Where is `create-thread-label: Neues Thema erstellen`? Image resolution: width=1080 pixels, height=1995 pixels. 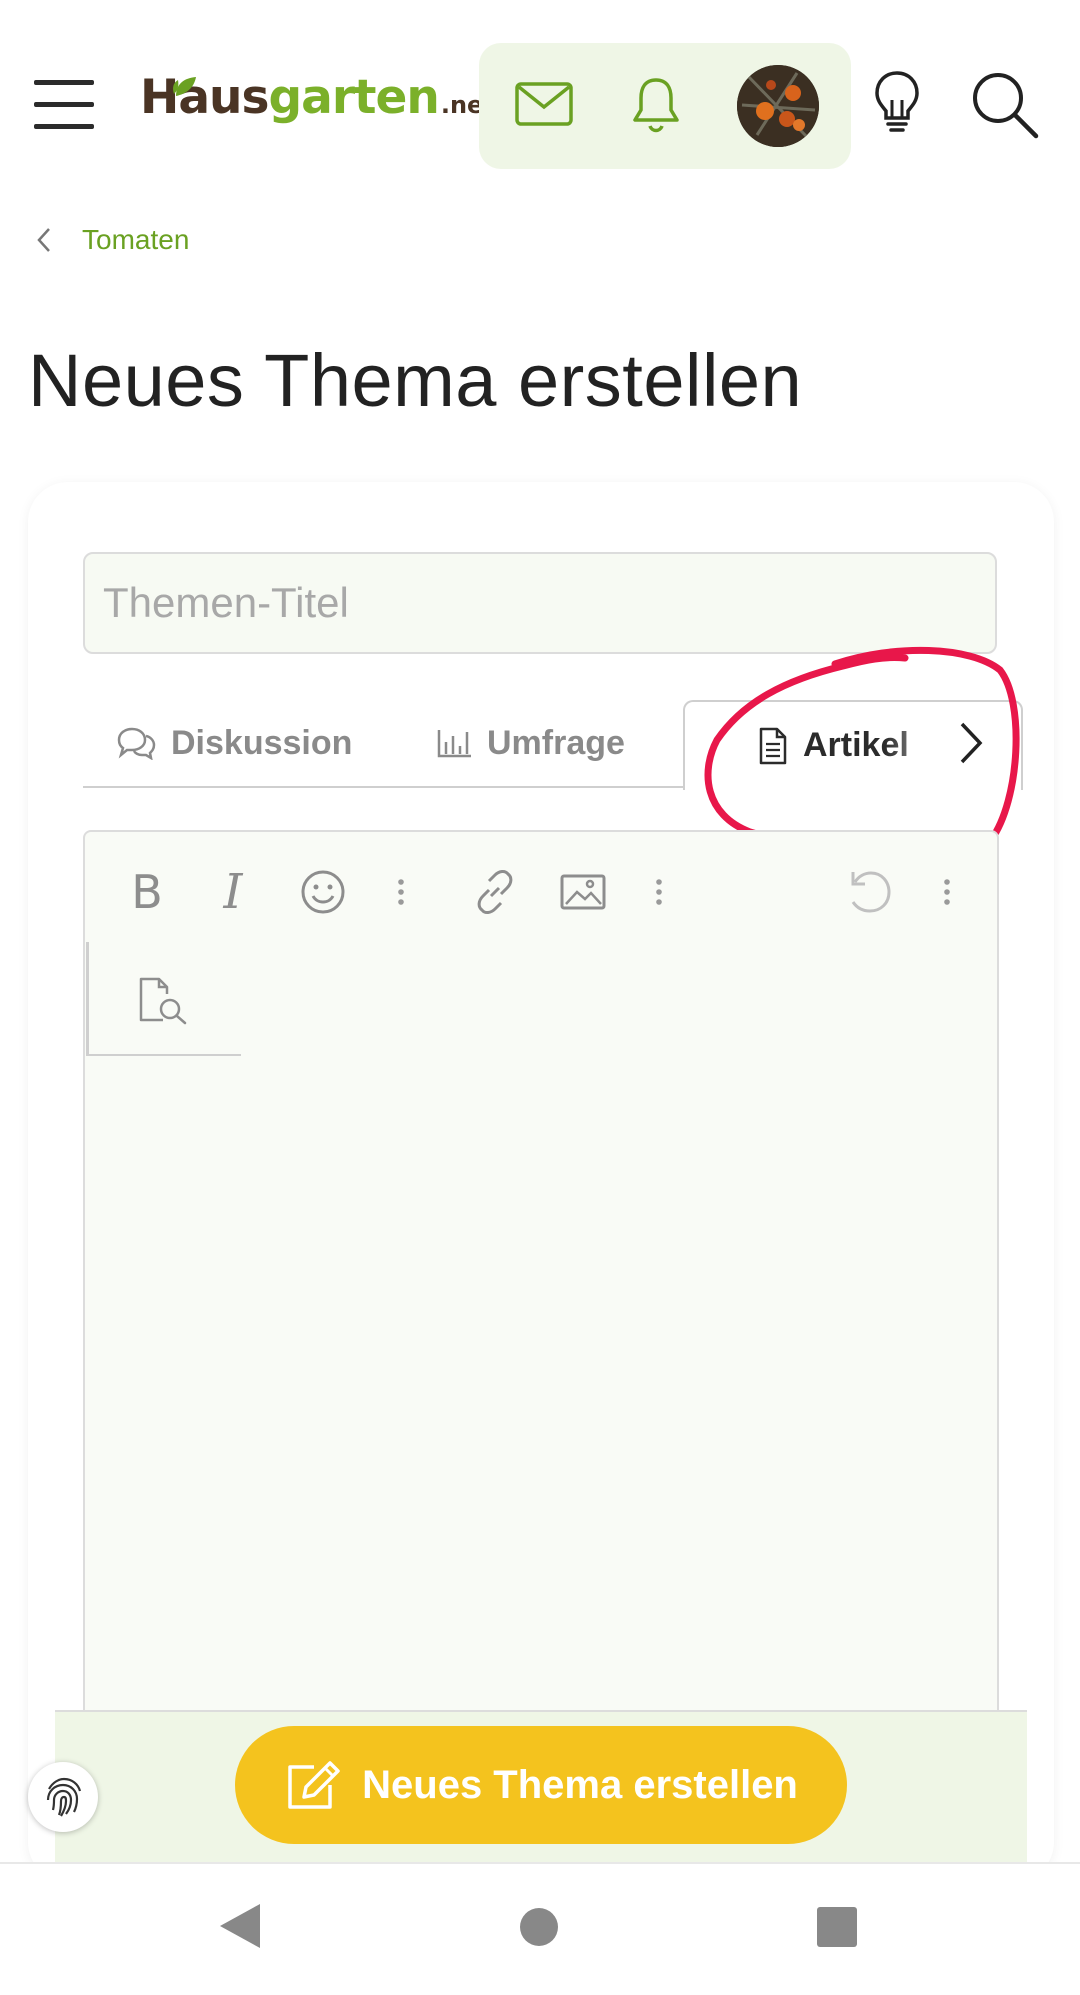
create-thread-label: Neues Thema erstellen is located at coordinates (580, 1784).